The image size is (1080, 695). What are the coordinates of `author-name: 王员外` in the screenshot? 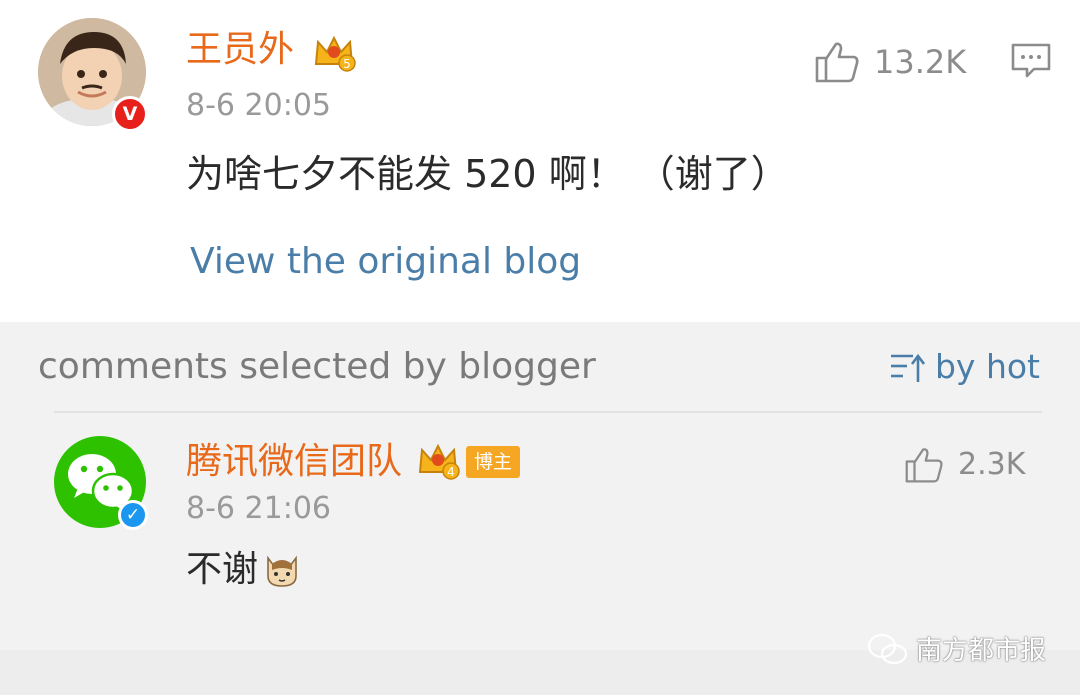 It's located at (240, 50).